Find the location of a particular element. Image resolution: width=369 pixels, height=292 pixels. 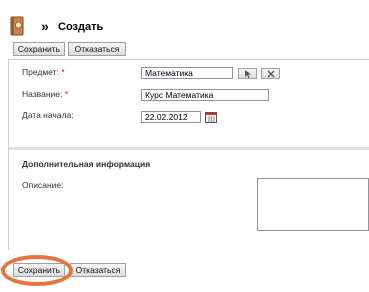

name-field: Курс Математика is located at coordinates (205, 95).